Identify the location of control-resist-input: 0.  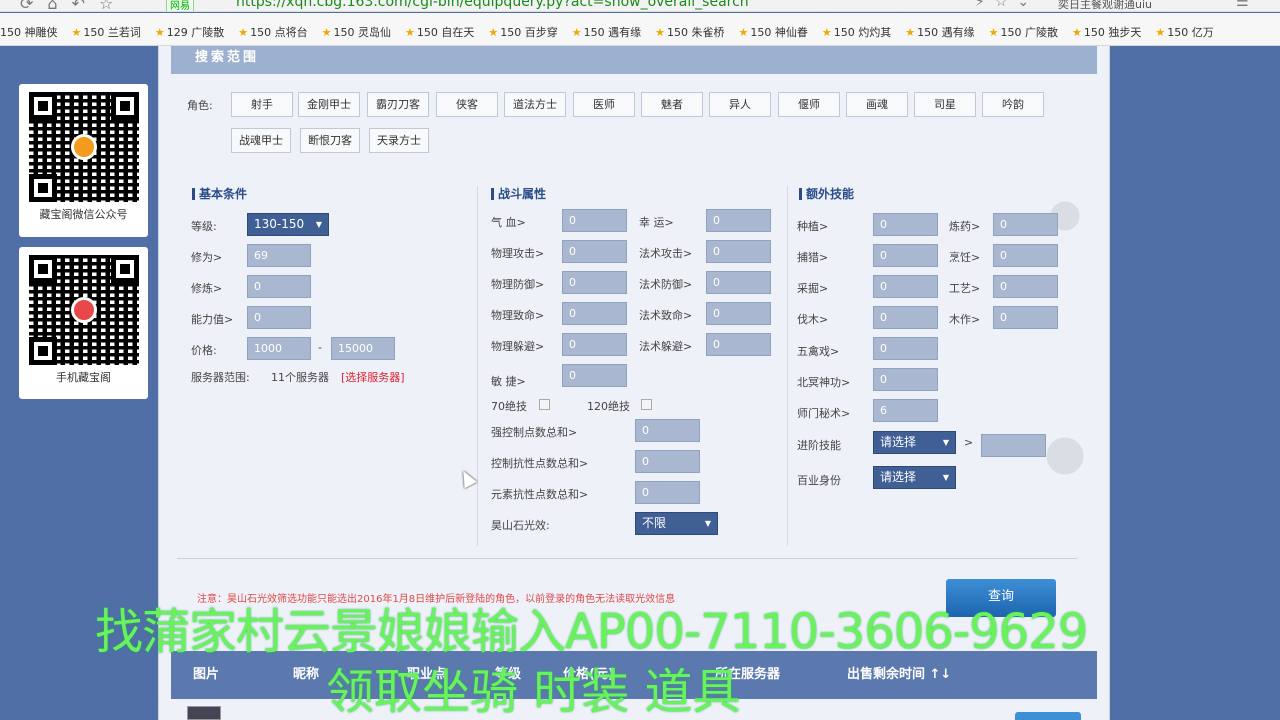
(667, 461).